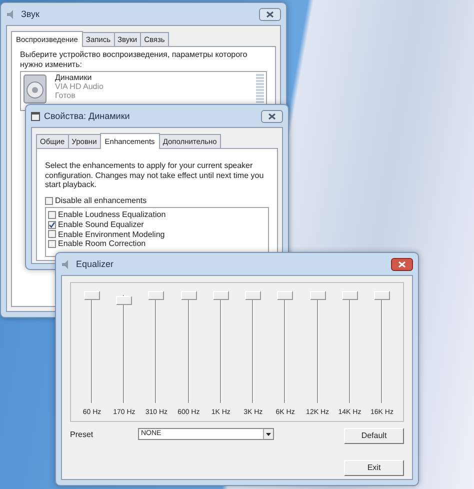 The image size is (474, 489). I want to click on checkbox-label: Enable Sound Equalizer, so click(101, 225).